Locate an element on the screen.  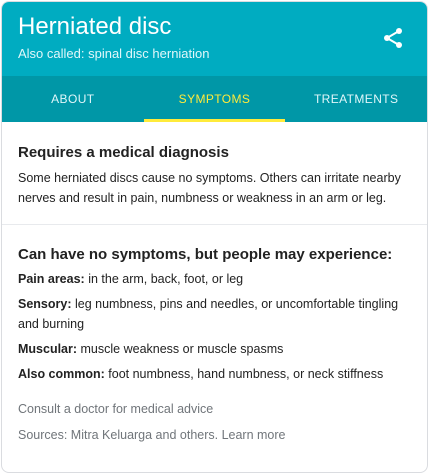
symptom-label: Sensory: is located at coordinates (45, 304).